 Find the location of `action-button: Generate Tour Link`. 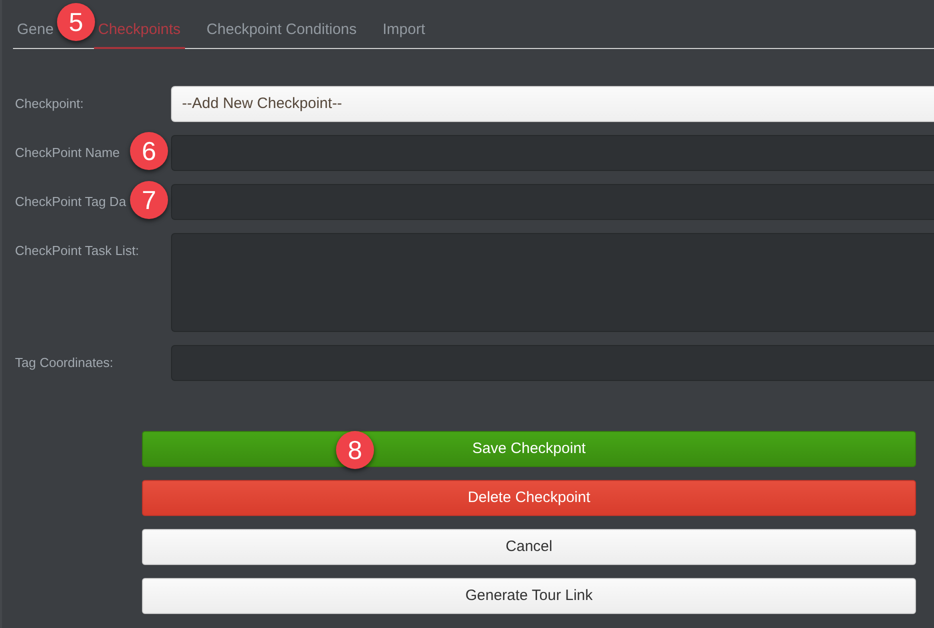

action-button: Generate Tour Link is located at coordinates (529, 596).